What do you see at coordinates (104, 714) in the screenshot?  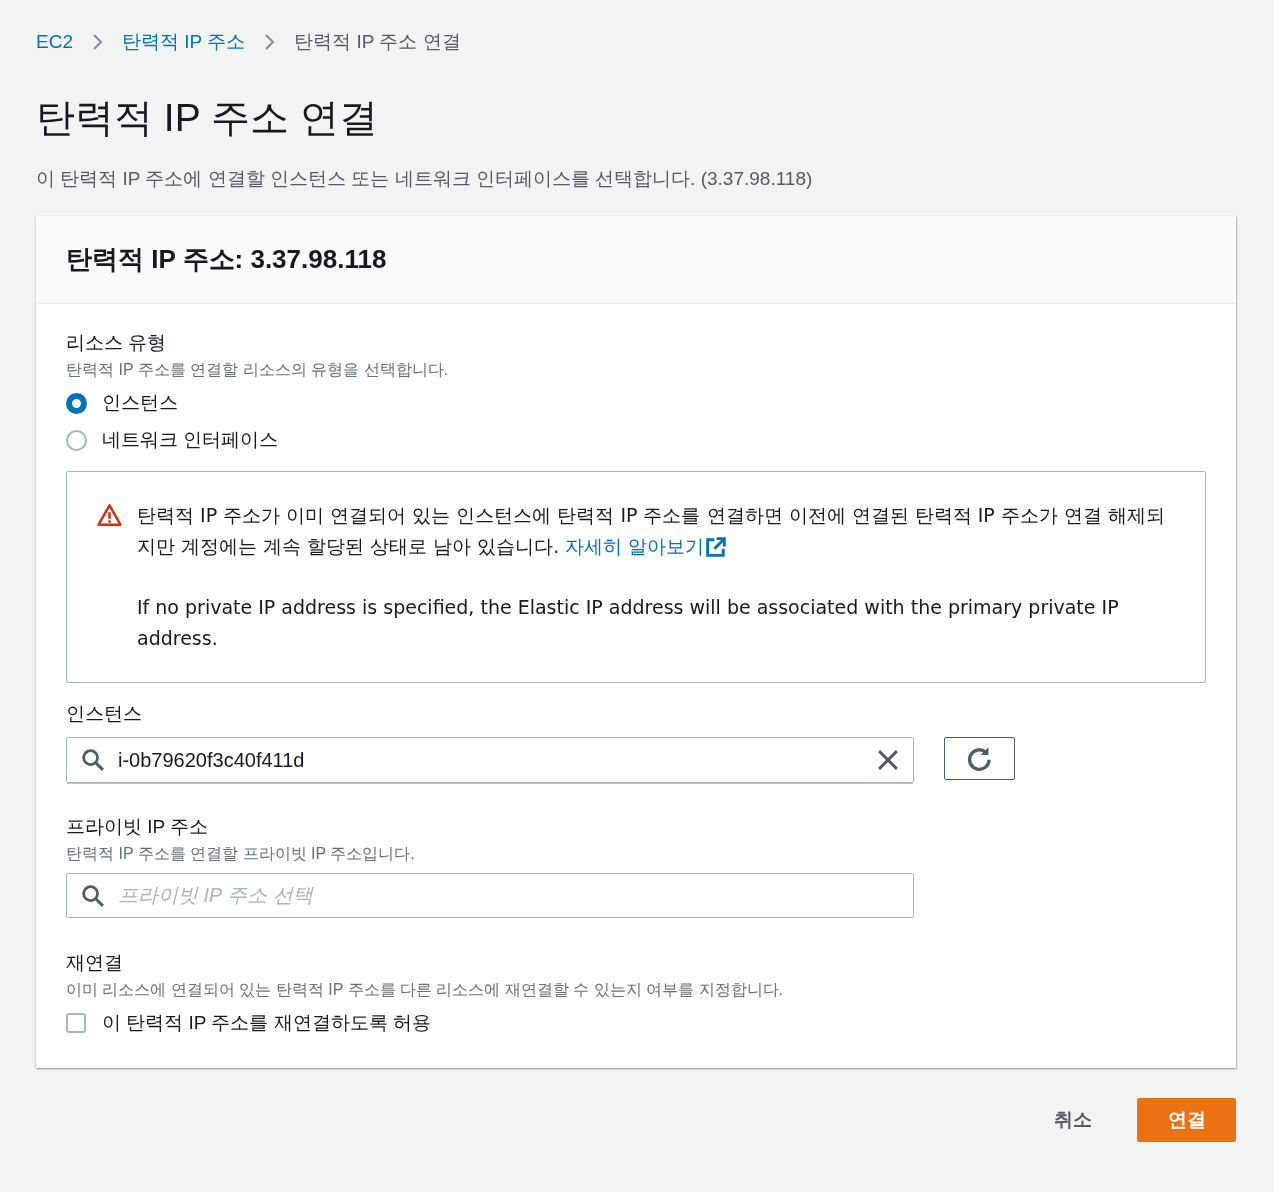 I see `field-label: 인스턴스` at bounding box center [104, 714].